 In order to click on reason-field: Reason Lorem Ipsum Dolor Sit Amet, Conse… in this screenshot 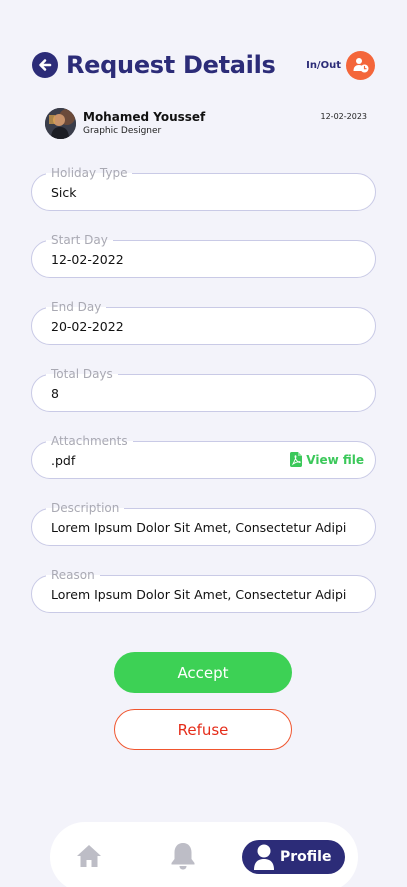, I will do `click(203, 589)`.